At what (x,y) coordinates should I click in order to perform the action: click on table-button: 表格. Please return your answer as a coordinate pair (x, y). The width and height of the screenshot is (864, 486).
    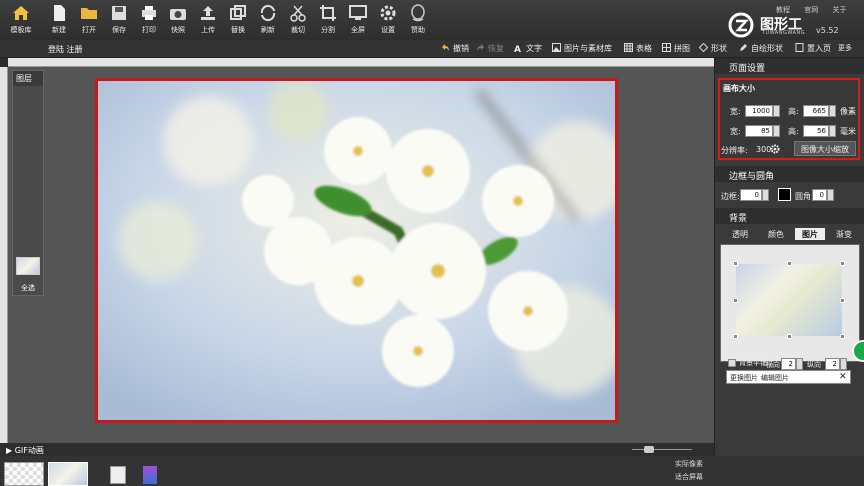
    Looking at the image, I should click on (638, 48).